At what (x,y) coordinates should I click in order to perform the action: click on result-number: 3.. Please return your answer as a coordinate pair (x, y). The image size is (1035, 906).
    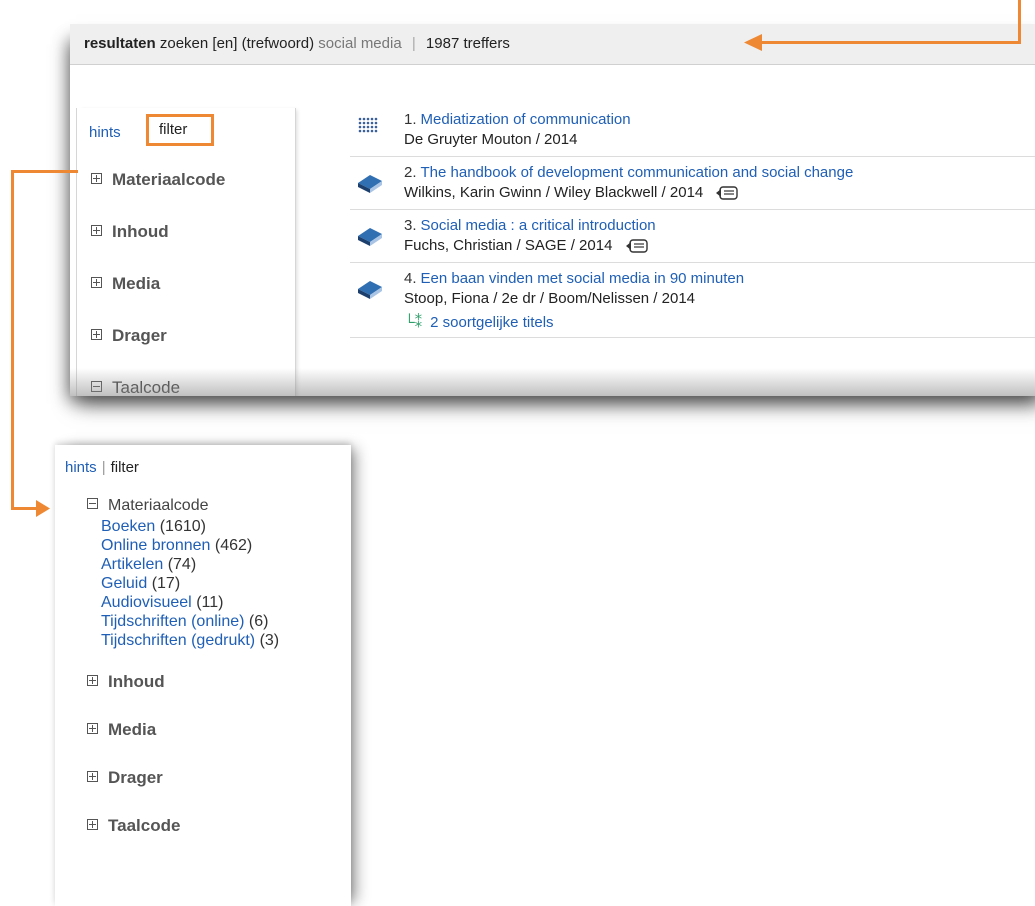
    Looking at the image, I should click on (410, 225).